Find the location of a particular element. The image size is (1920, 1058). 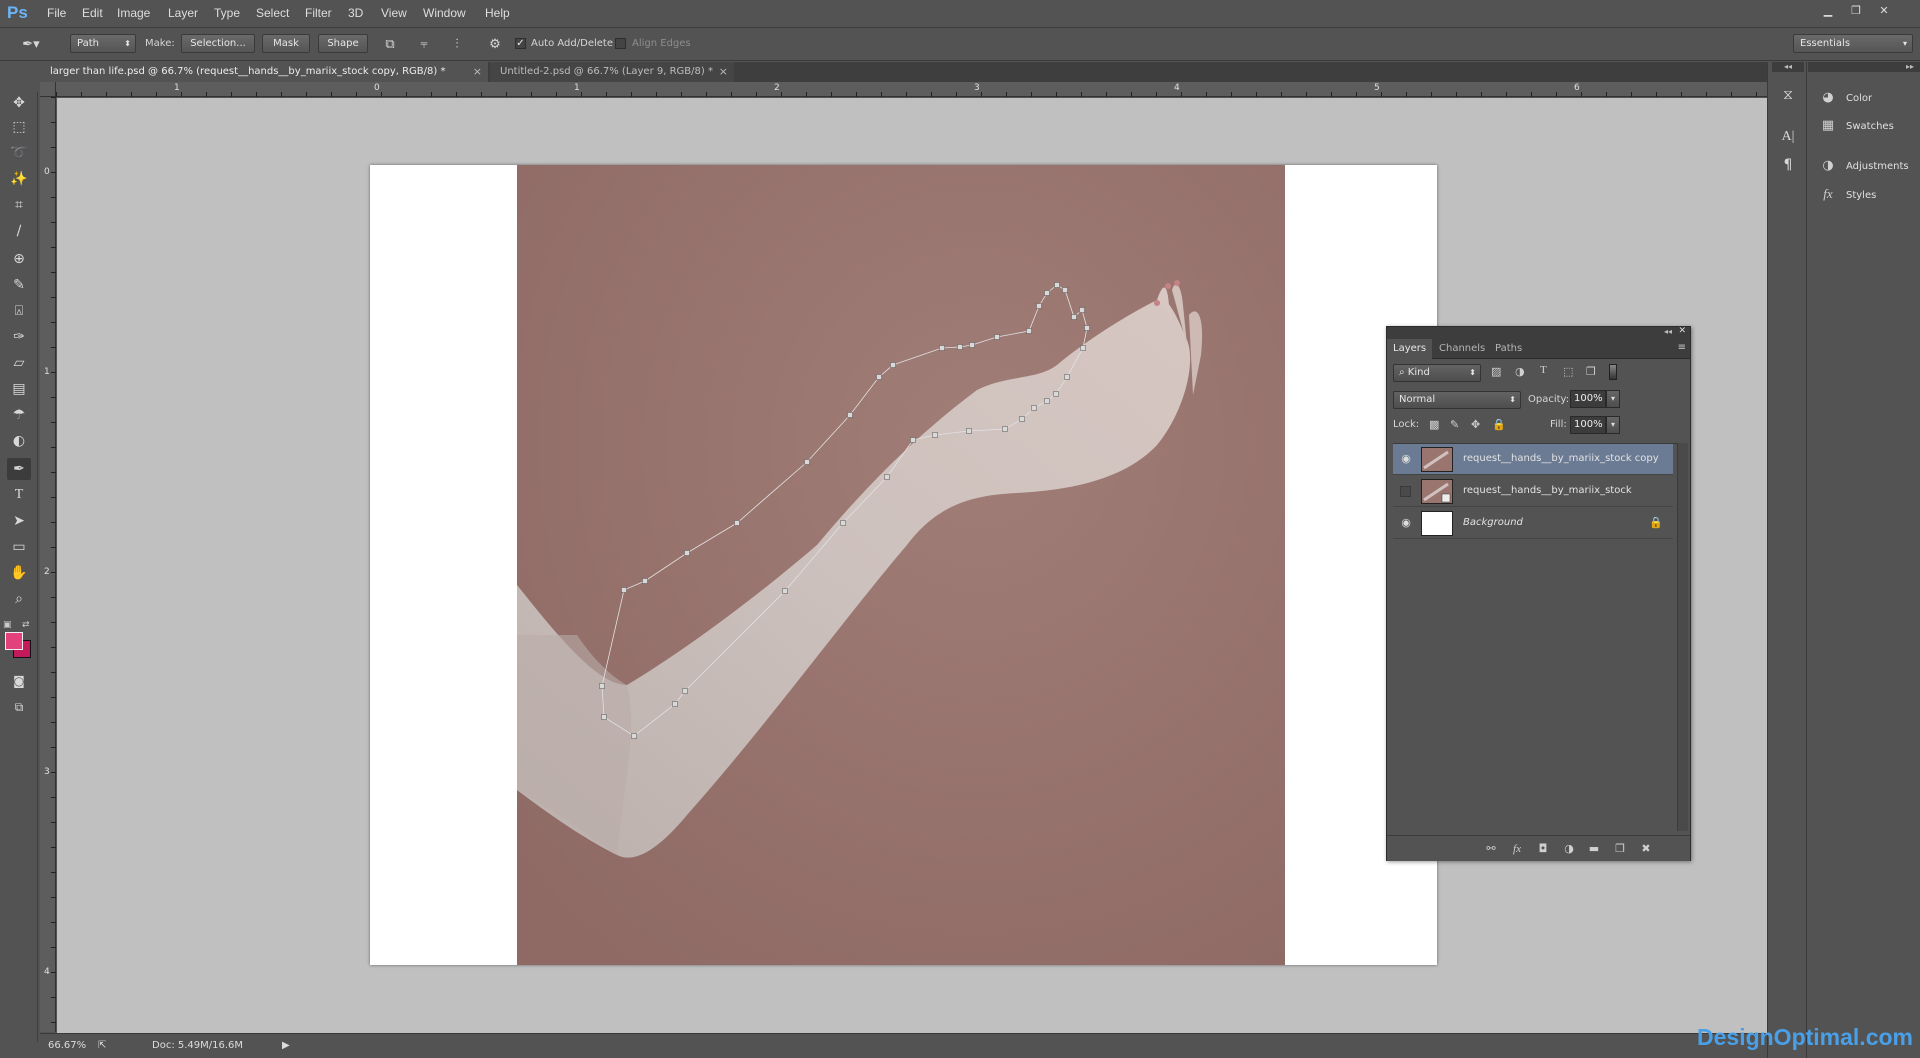

tab-channels: Channels is located at coordinates (1462, 349).